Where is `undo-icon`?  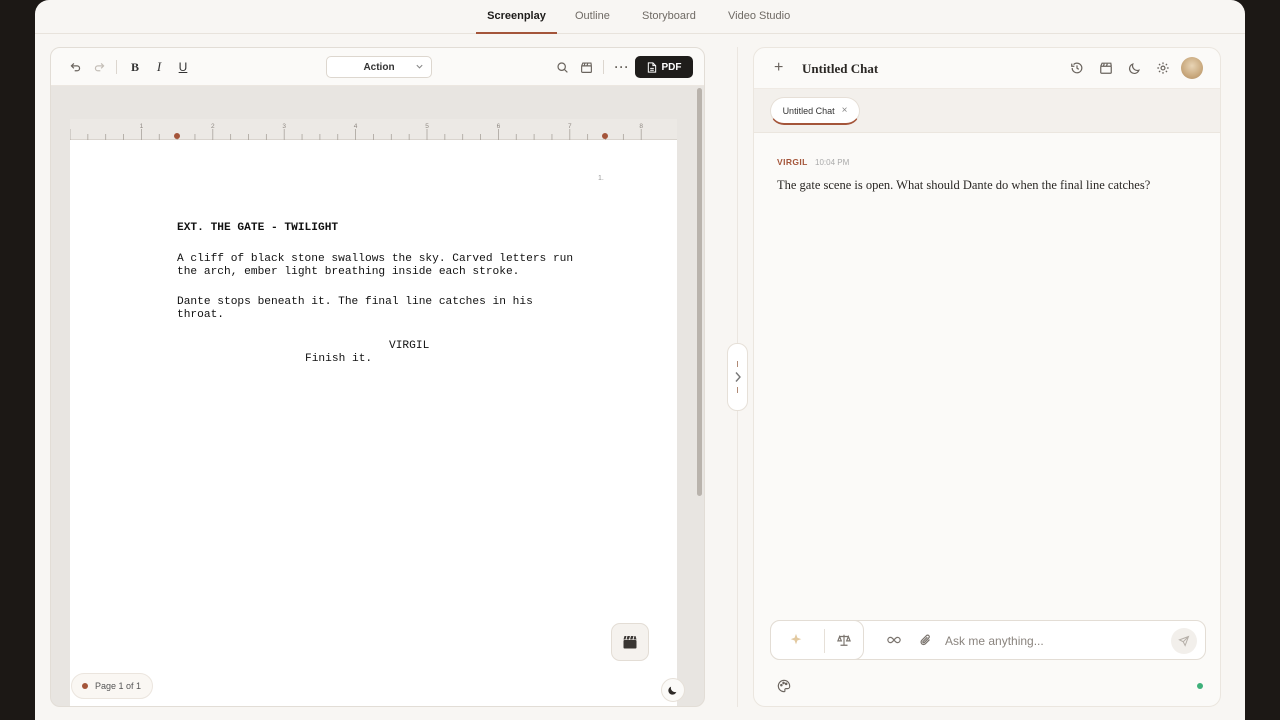 undo-icon is located at coordinates (75, 67).